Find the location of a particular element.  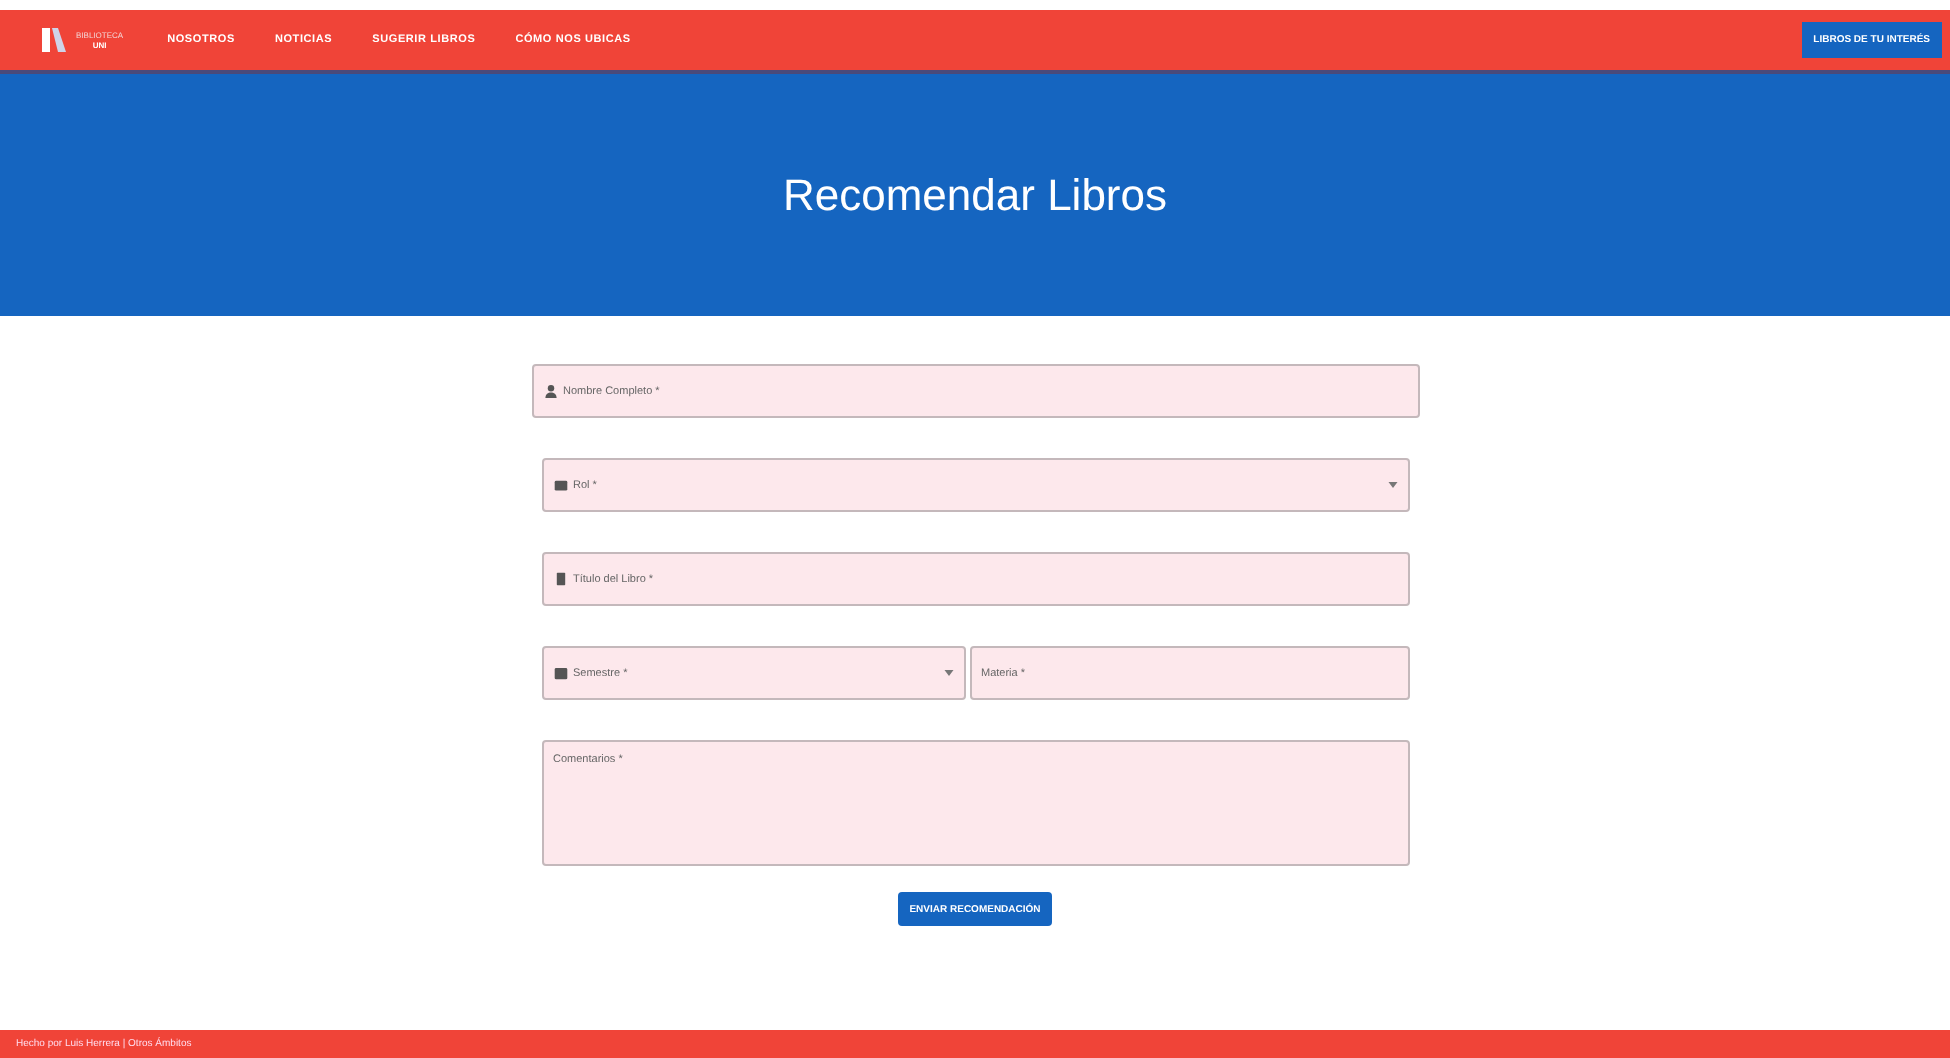

page-title: Recomendar Libros is located at coordinates (975, 195).